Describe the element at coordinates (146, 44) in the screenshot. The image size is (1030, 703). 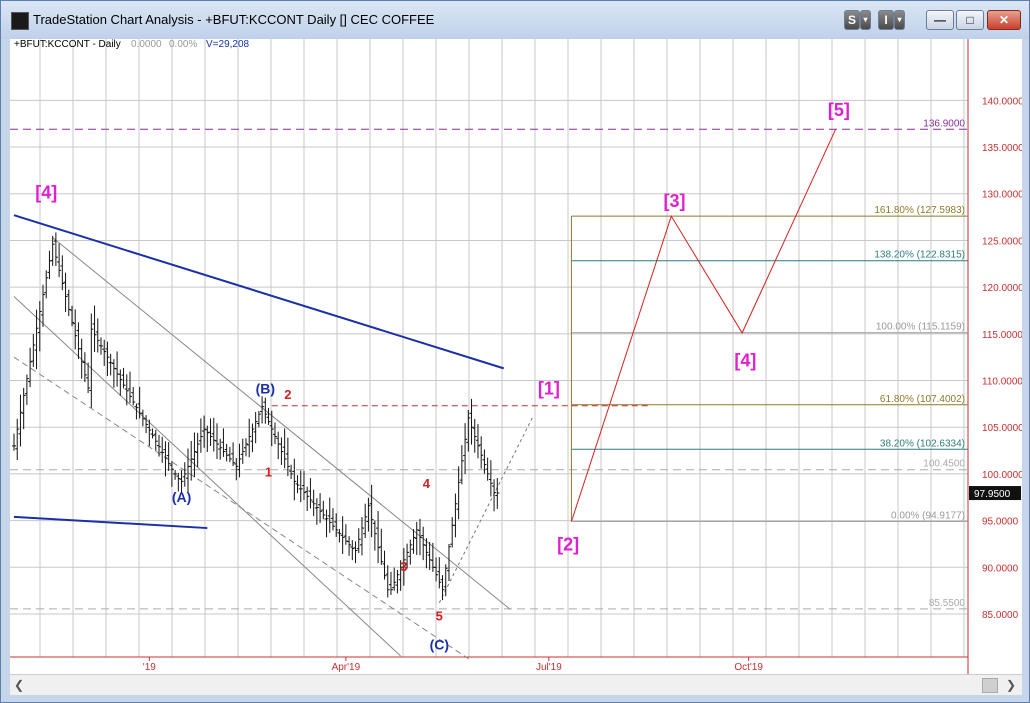
I see `header-value1: 0.0000` at that location.